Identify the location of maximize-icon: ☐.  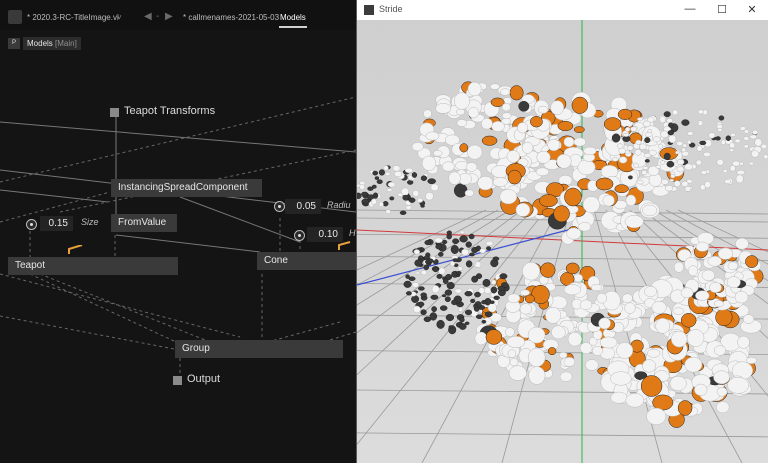
(722, 9).